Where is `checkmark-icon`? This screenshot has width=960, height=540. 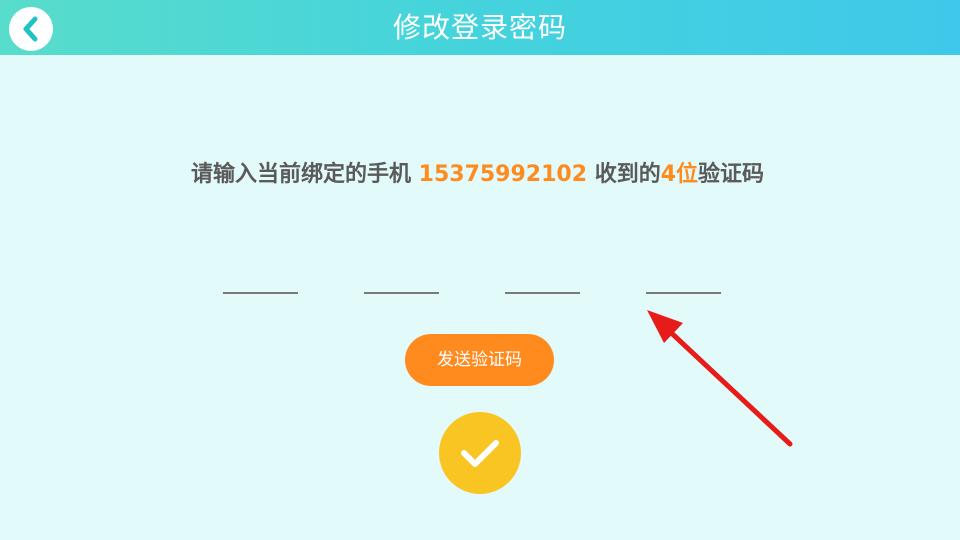 checkmark-icon is located at coordinates (480, 453).